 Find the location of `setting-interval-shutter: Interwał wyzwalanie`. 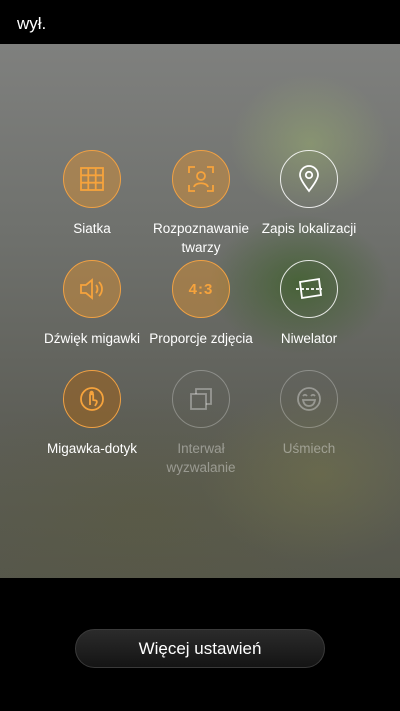

setting-interval-shutter: Interwał wyzwalanie is located at coordinates (201, 423).